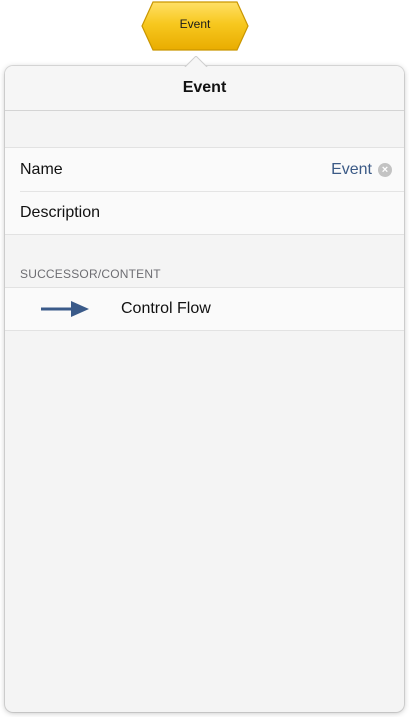 Image resolution: width=409 pixels, height=717 pixels. I want to click on clear-icon: ×, so click(385, 169).